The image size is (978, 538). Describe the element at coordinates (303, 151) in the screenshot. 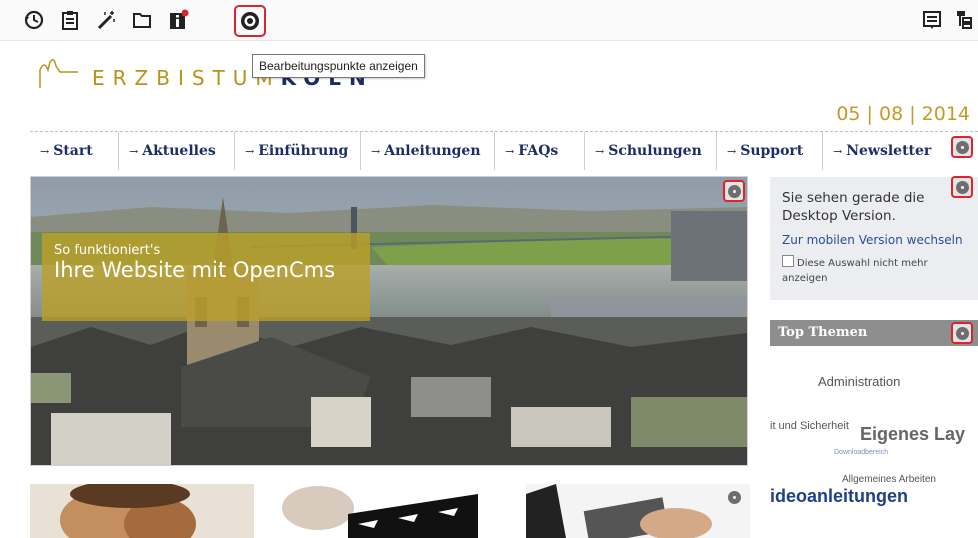

I see `nav-label: Einführung` at that location.